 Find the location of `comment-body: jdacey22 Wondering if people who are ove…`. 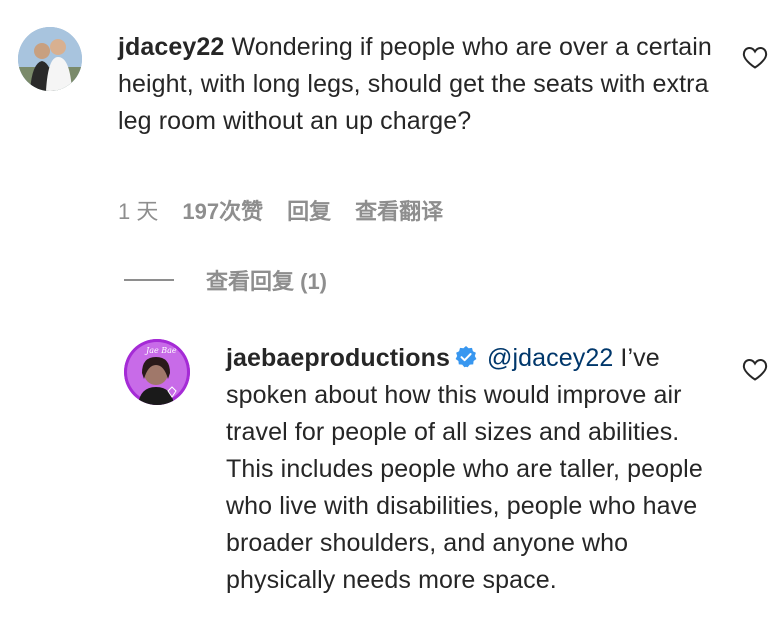

comment-body: jdacey22 Wondering if people who are ove… is located at coordinates (418, 84).